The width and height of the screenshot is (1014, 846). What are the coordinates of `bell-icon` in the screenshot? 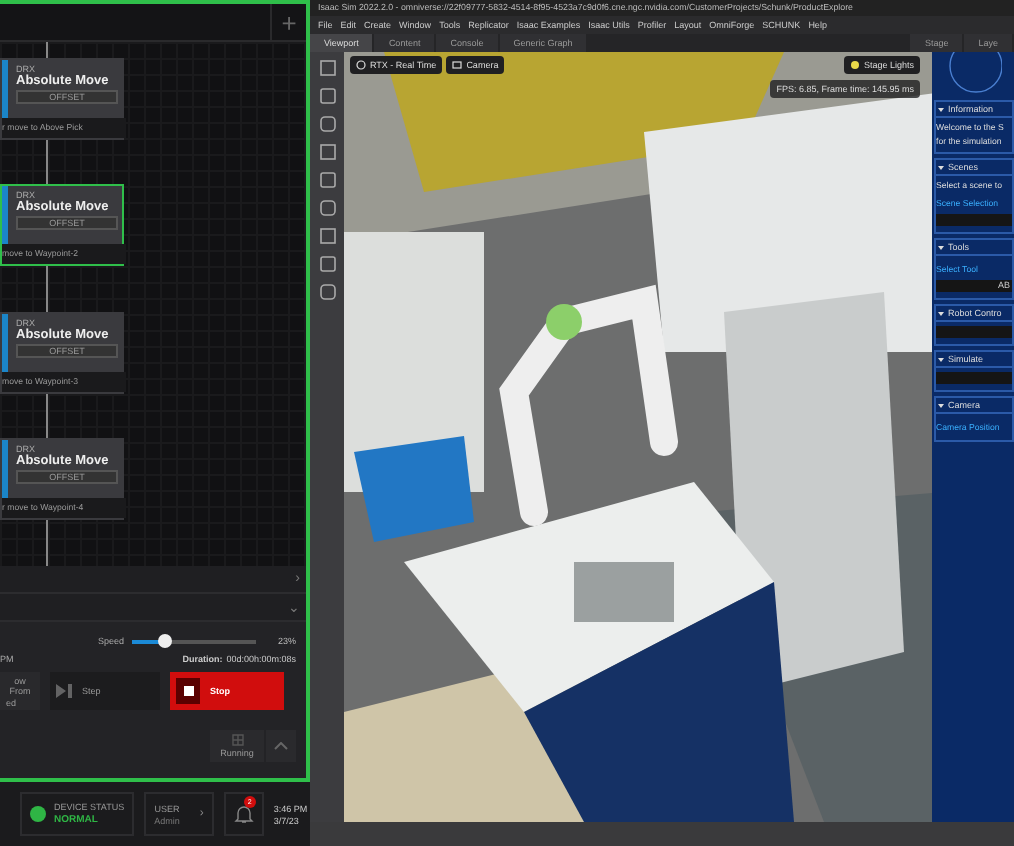 It's located at (243, 814).